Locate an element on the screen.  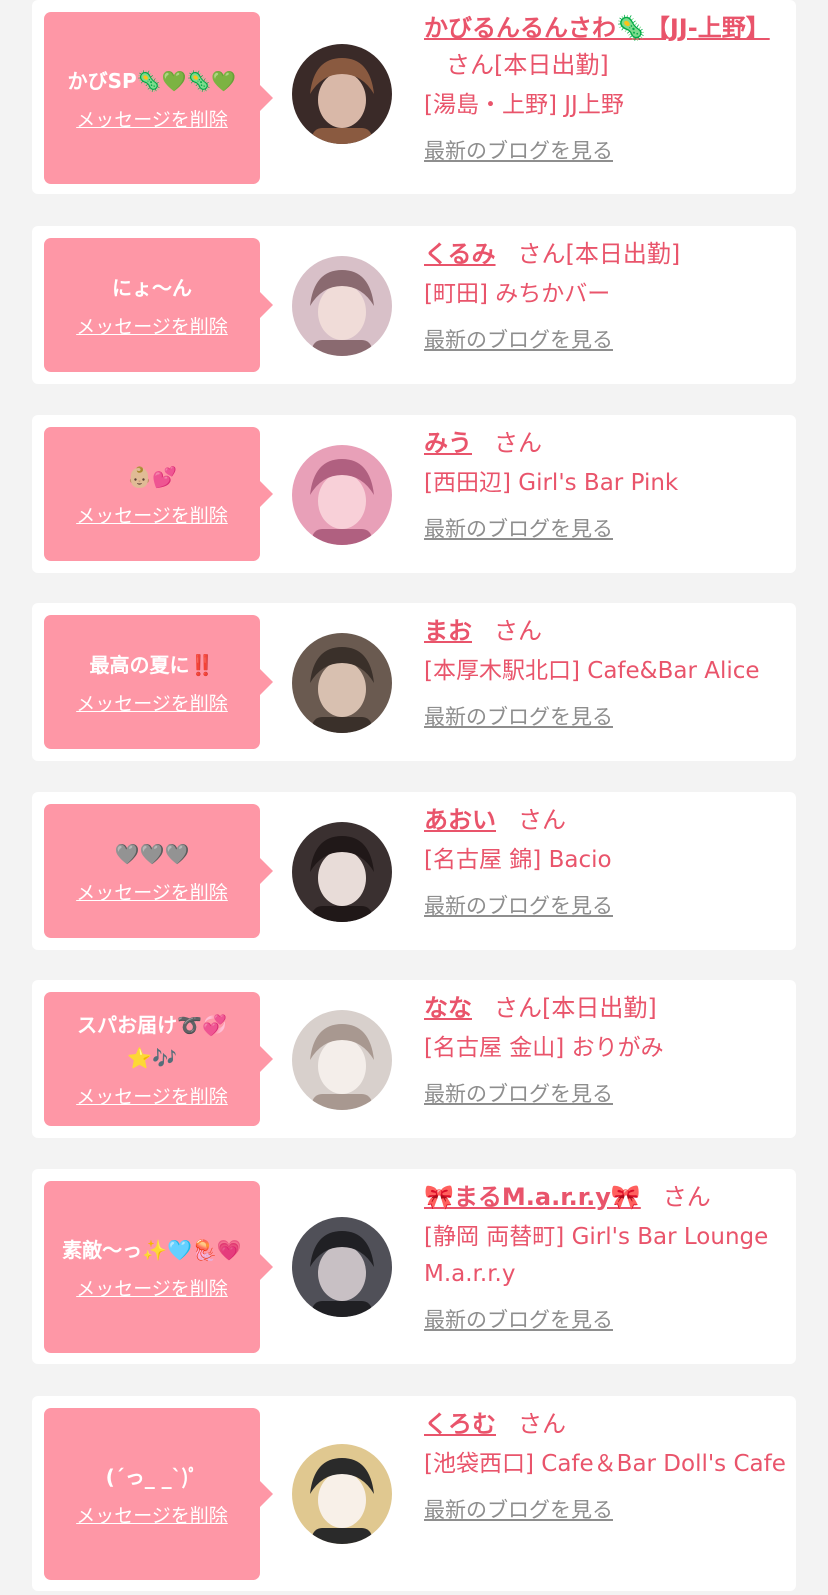
cast-name-line: なな さん[本日出勤] is located at coordinates (606, 1008).